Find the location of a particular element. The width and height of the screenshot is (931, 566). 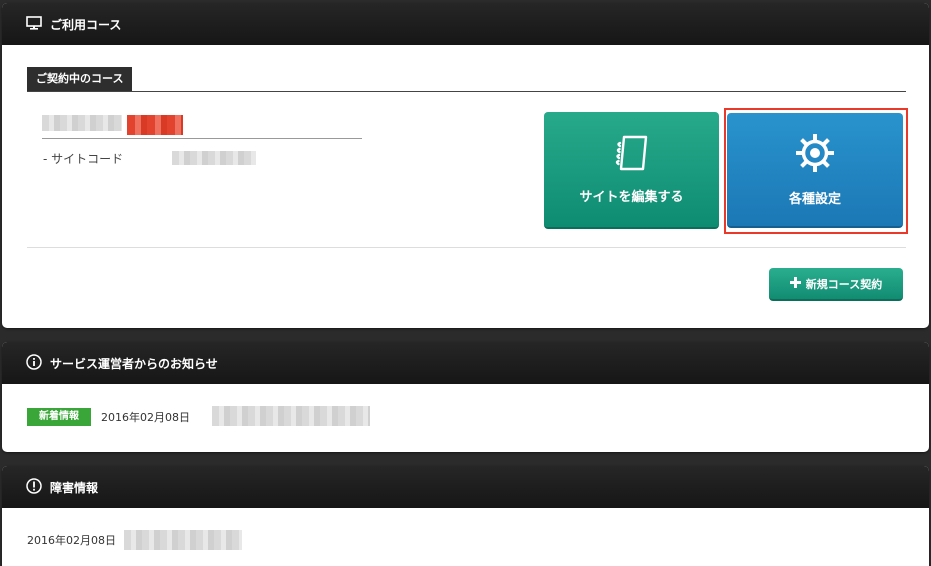

contract-course-tab: ご契約中のコース is located at coordinates (80, 79).